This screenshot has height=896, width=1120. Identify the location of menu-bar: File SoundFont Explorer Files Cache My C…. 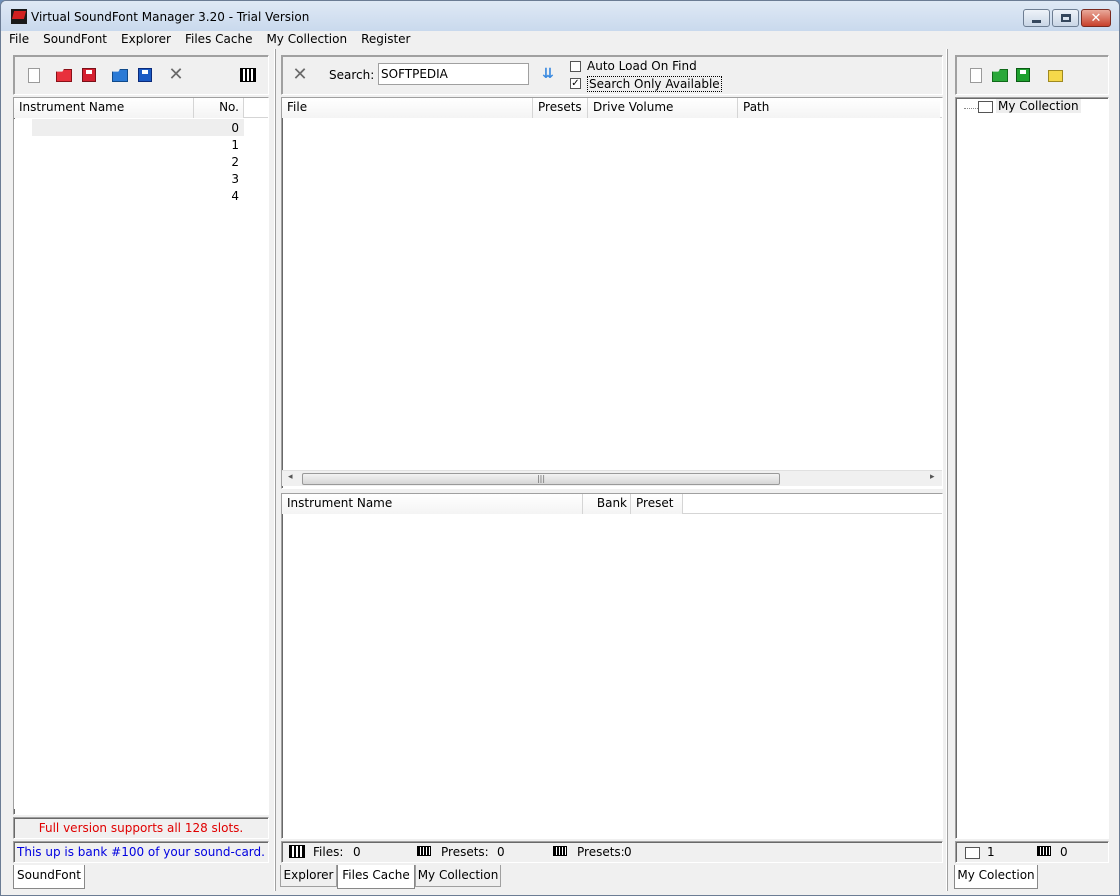
(560, 40).